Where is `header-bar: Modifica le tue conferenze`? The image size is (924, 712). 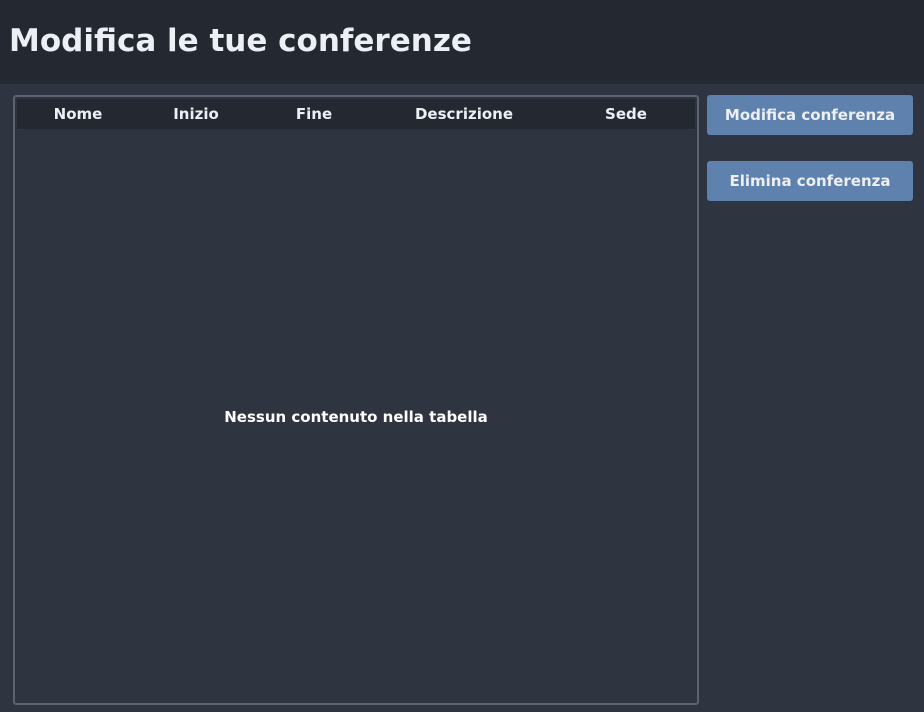
header-bar: Modifica le tue conferenze is located at coordinates (462, 42).